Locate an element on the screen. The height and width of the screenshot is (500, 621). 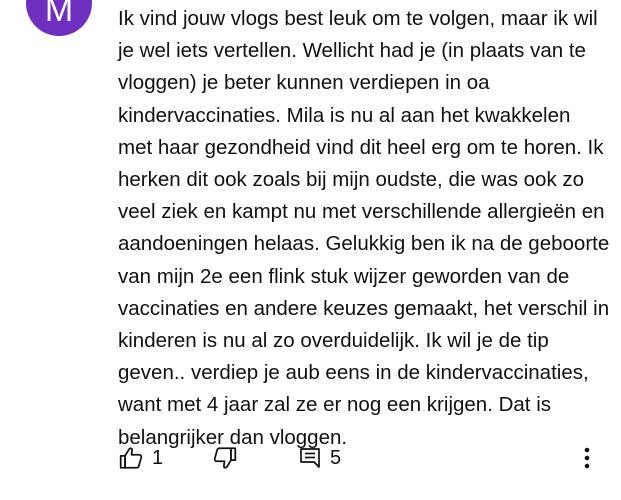
like-count: 1 is located at coordinates (158, 457).